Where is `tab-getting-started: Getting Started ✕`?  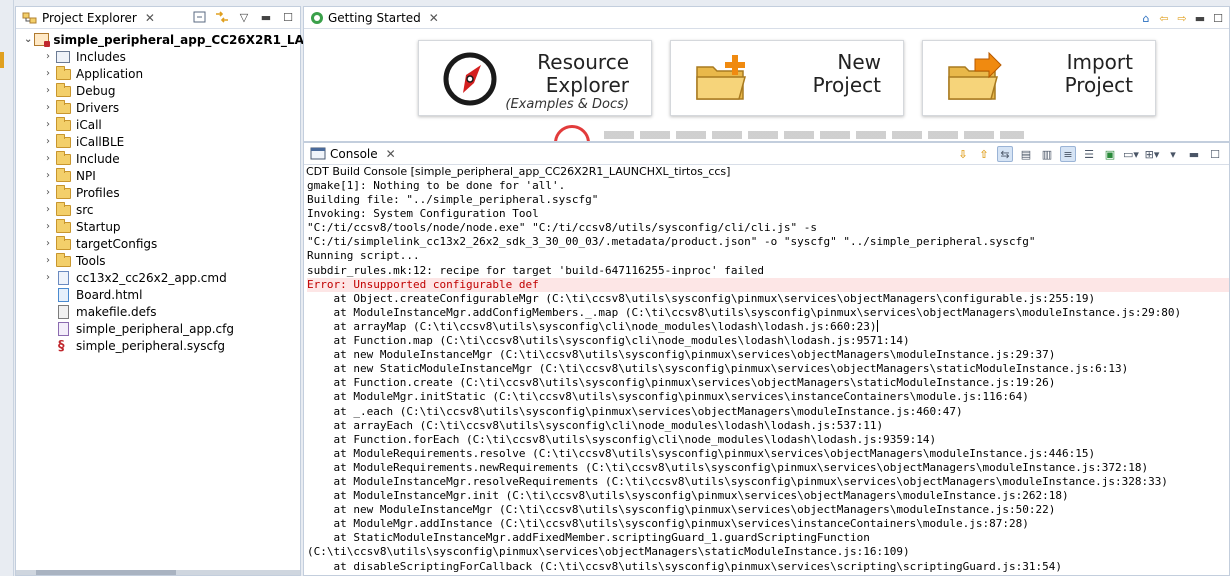 tab-getting-started: Getting Started ✕ is located at coordinates (374, 18).